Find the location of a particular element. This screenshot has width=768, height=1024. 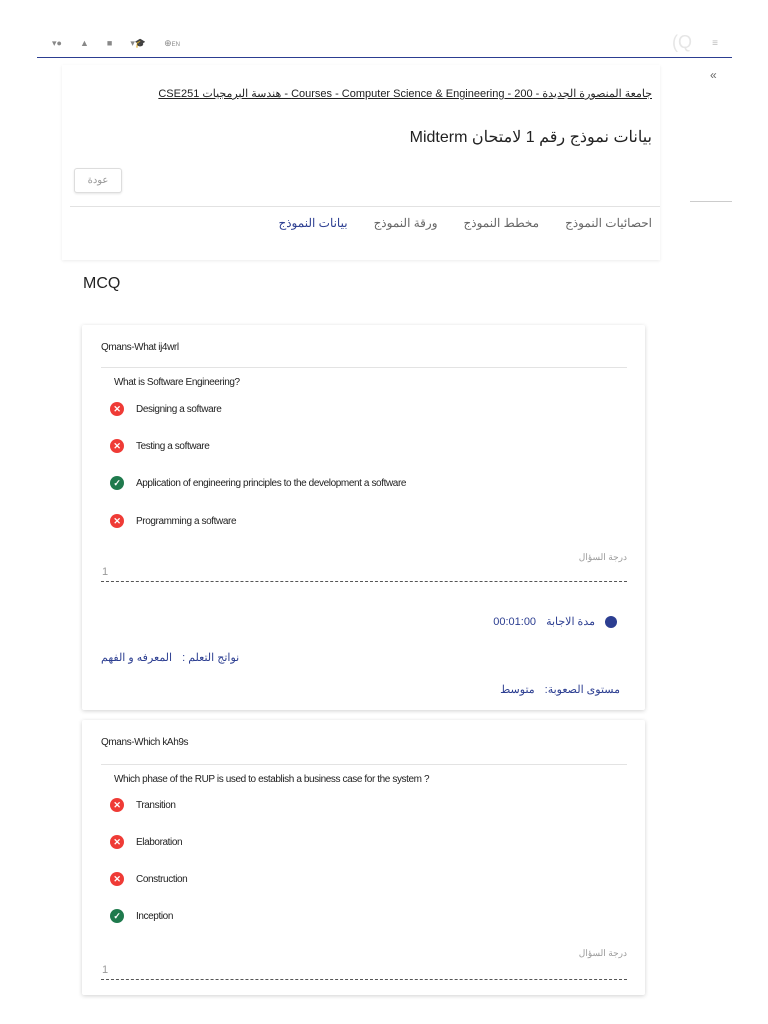

mail-icon: ■ is located at coordinates (109, 43).